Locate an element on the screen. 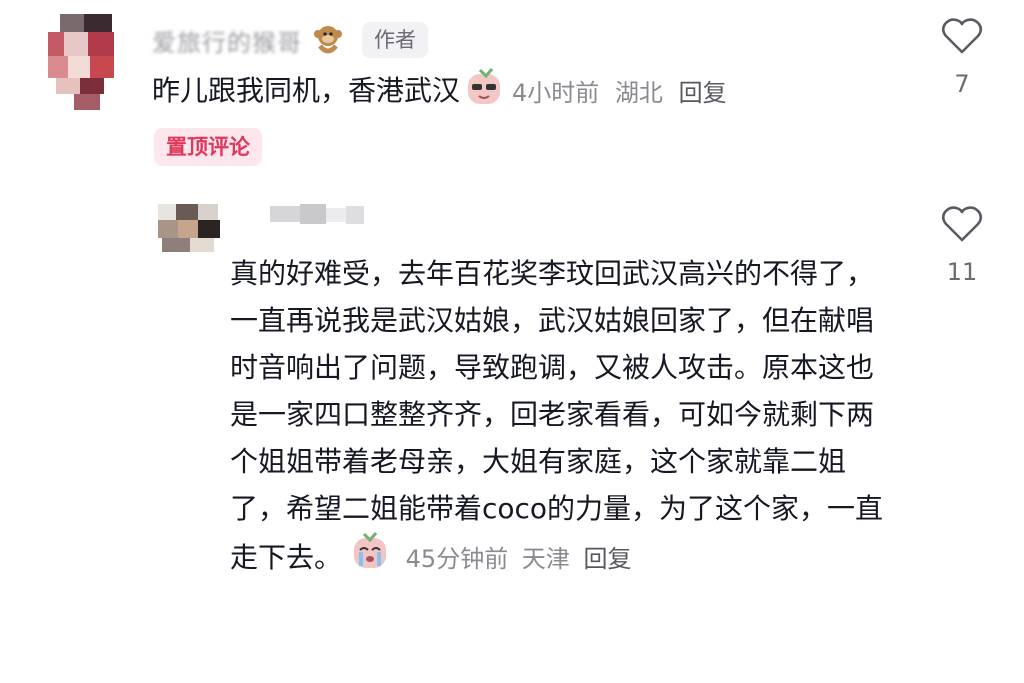  comment1-reply-button: 回复 is located at coordinates (703, 93).